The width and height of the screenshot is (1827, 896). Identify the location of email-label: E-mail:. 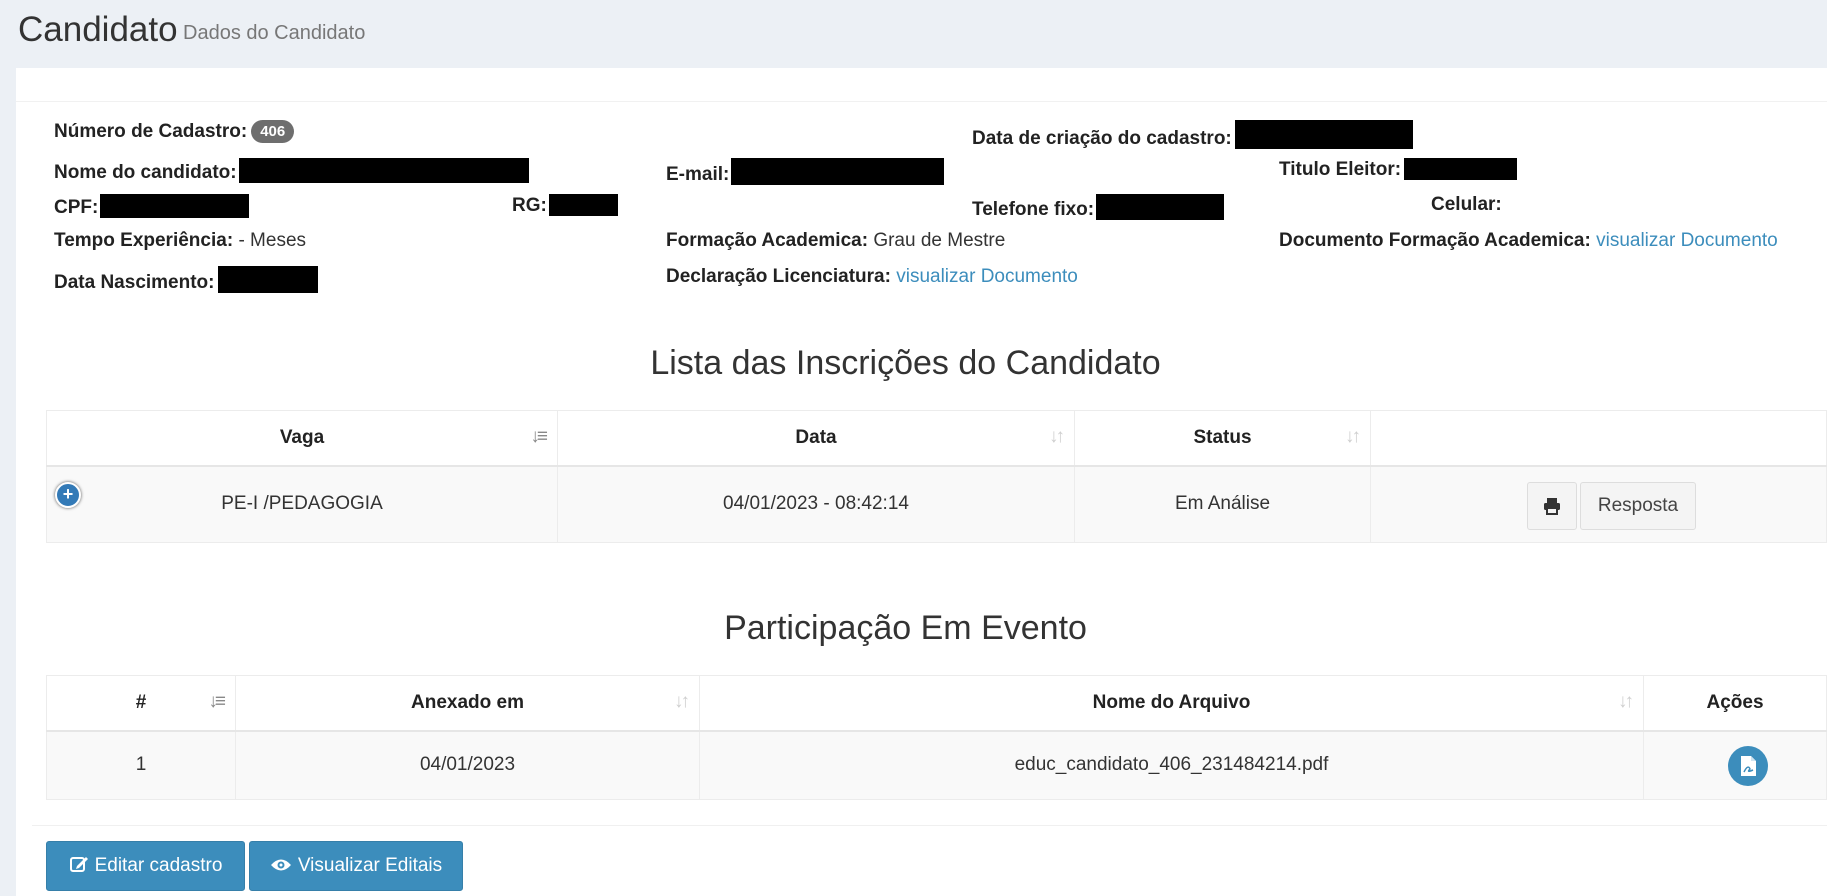
(698, 174).